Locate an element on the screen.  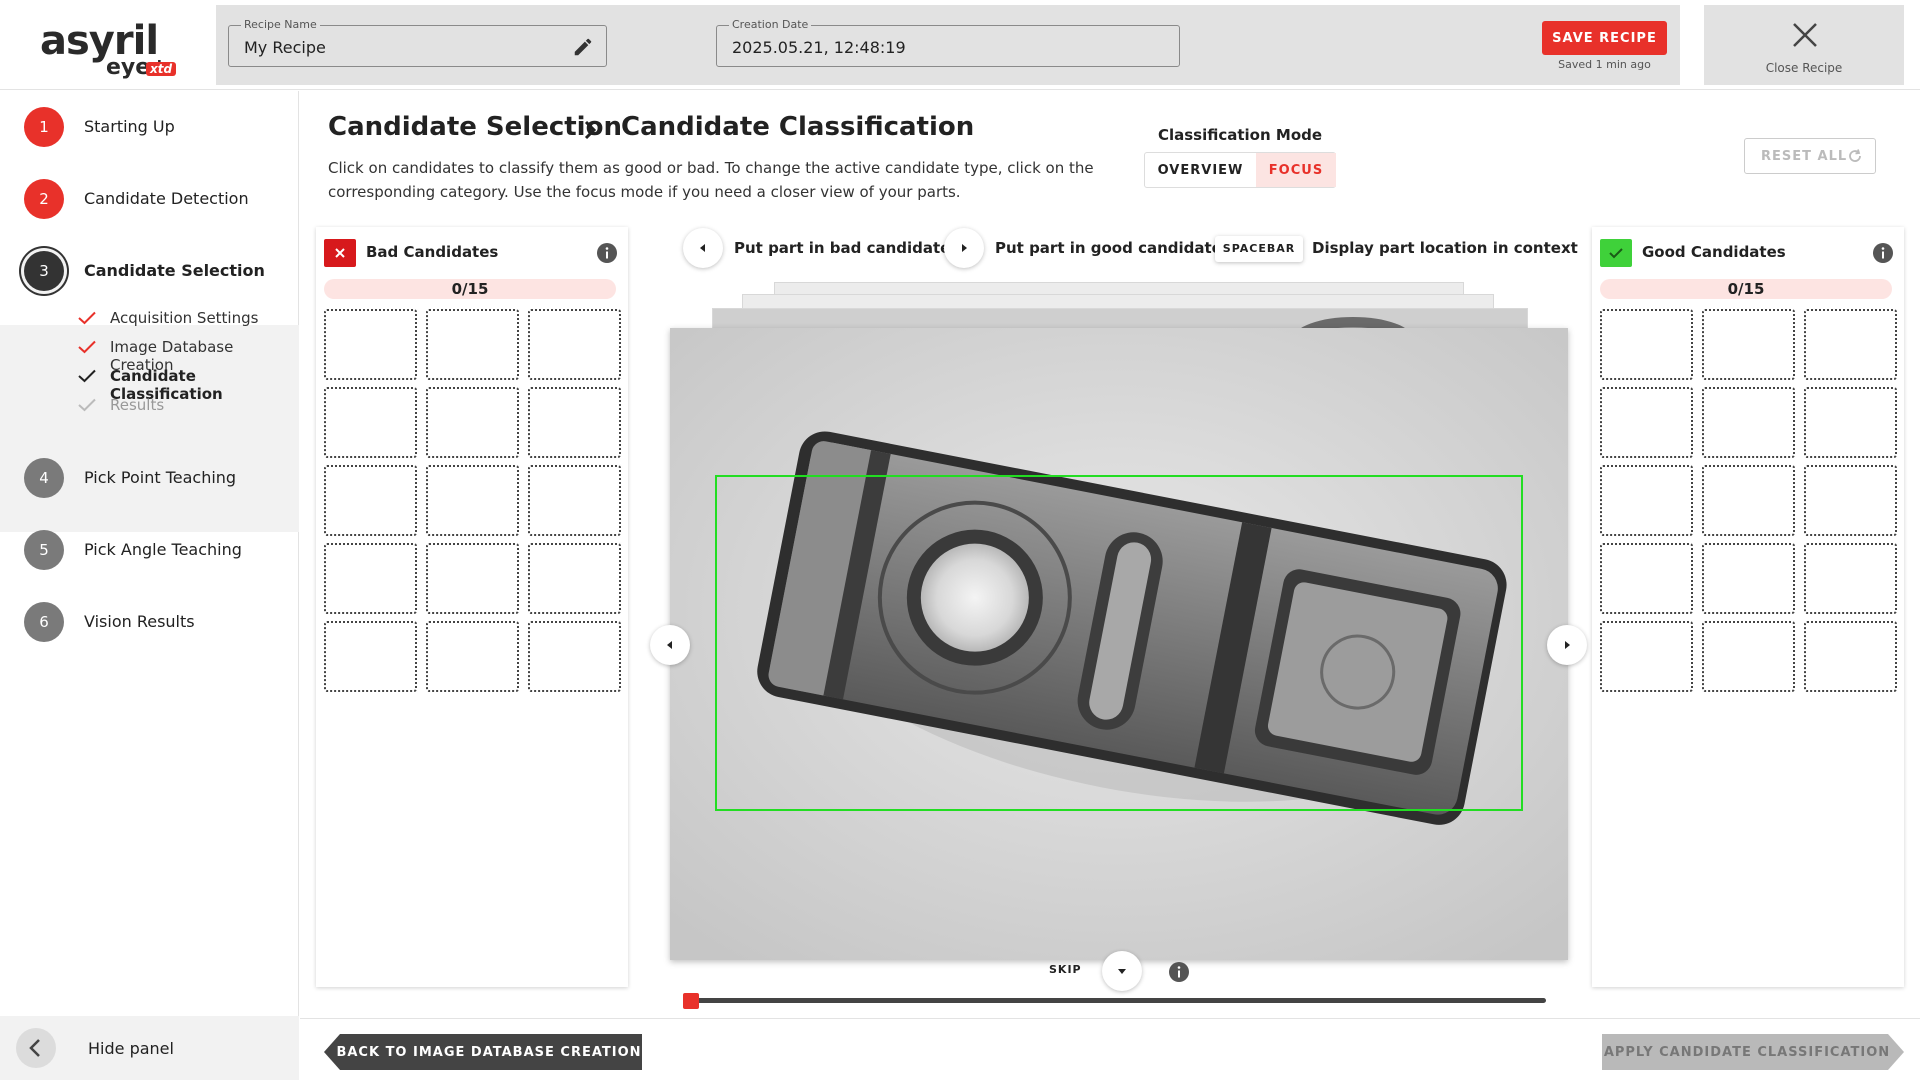
step-label: Vision Results is located at coordinates (139, 621).